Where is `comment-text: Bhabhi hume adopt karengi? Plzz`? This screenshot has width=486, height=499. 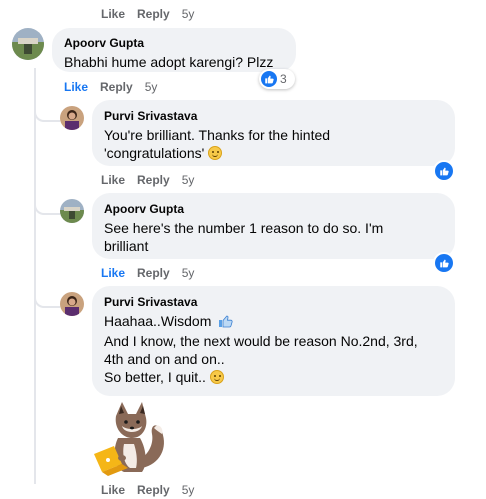 comment-text: Bhabhi hume adopt karengi? Plzz is located at coordinates (174, 62).